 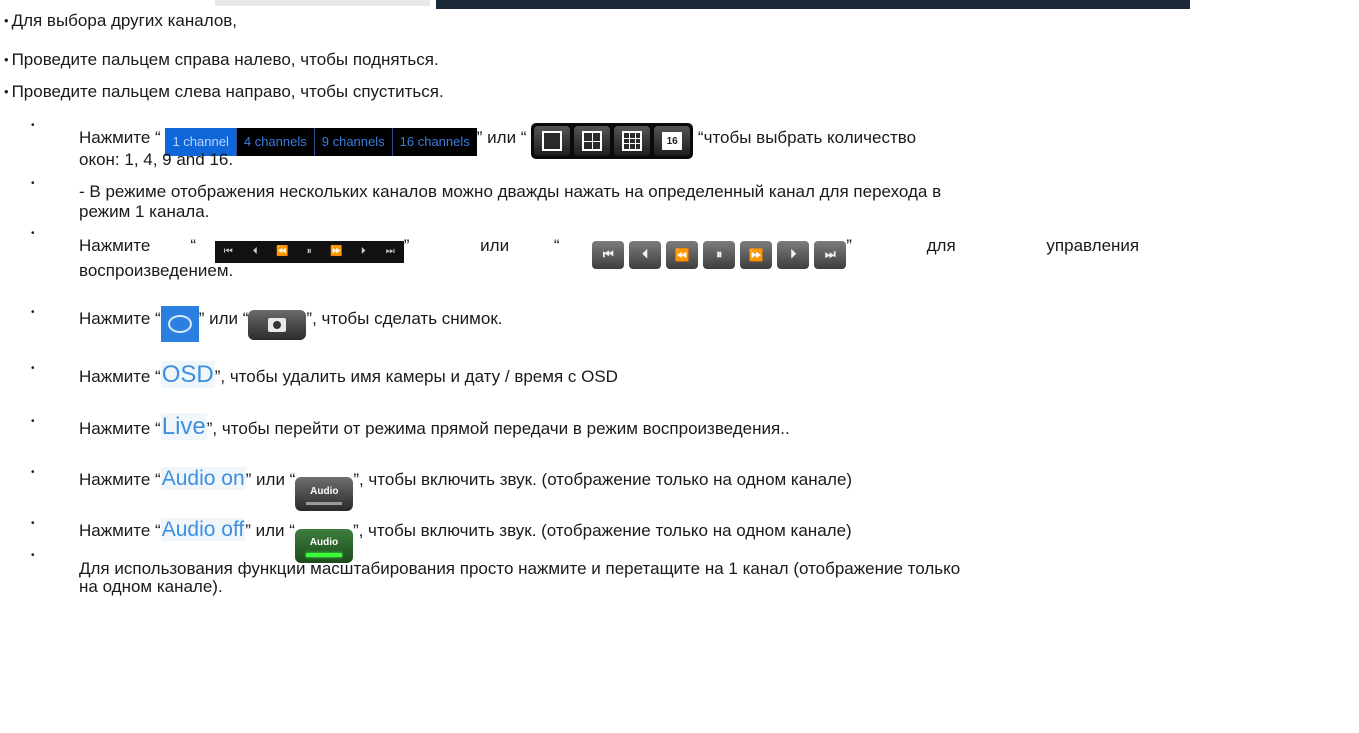 What do you see at coordinates (179, 324) in the screenshot?
I see `camera-blue-icon` at bounding box center [179, 324].